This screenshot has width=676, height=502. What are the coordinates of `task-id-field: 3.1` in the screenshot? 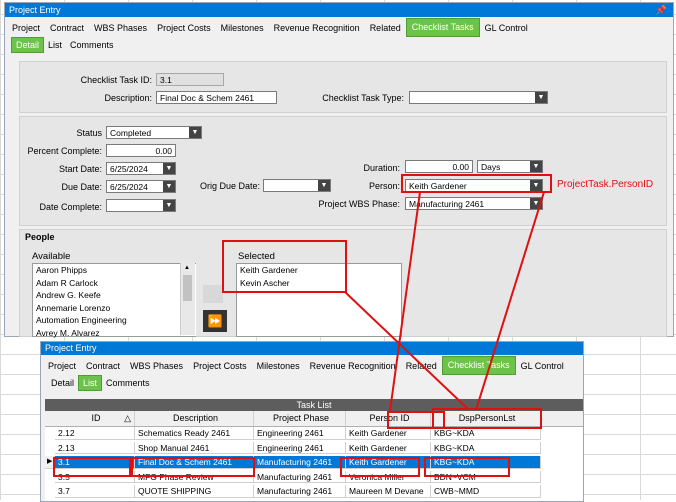 It's located at (190, 79).